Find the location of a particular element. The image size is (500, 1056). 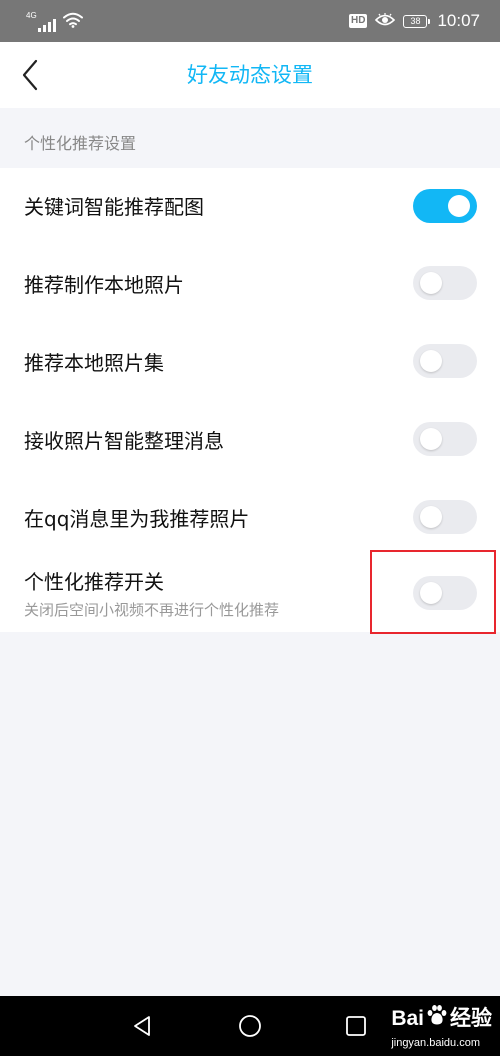

recents-square-icon is located at coordinates (356, 1026).